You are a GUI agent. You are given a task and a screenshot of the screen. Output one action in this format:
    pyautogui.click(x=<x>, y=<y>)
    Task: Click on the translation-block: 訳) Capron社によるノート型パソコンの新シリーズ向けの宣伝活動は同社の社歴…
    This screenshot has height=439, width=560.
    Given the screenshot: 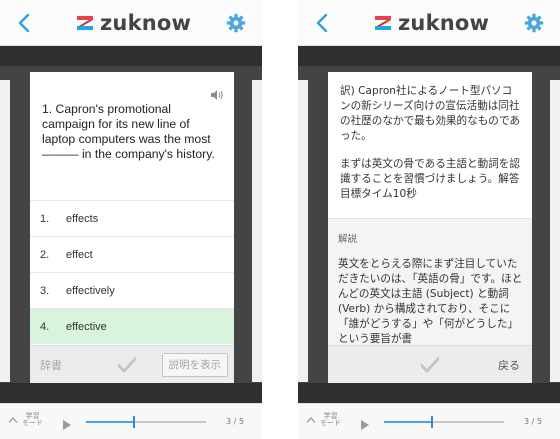 What is the action you would take?
    pyautogui.click(x=431, y=143)
    